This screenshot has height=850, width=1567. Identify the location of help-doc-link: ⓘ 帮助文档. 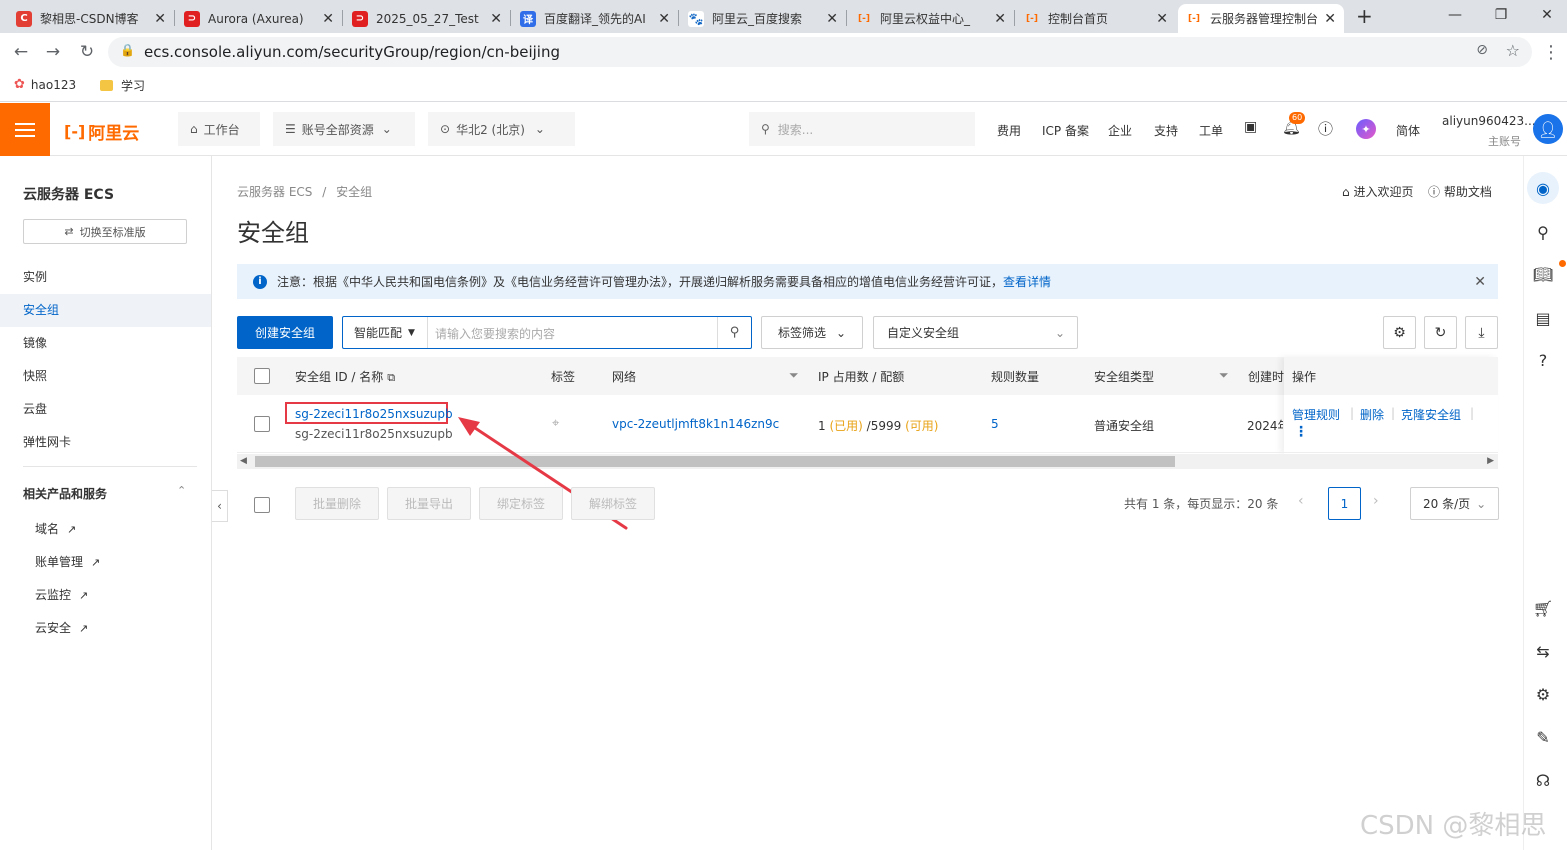
(1460, 191).